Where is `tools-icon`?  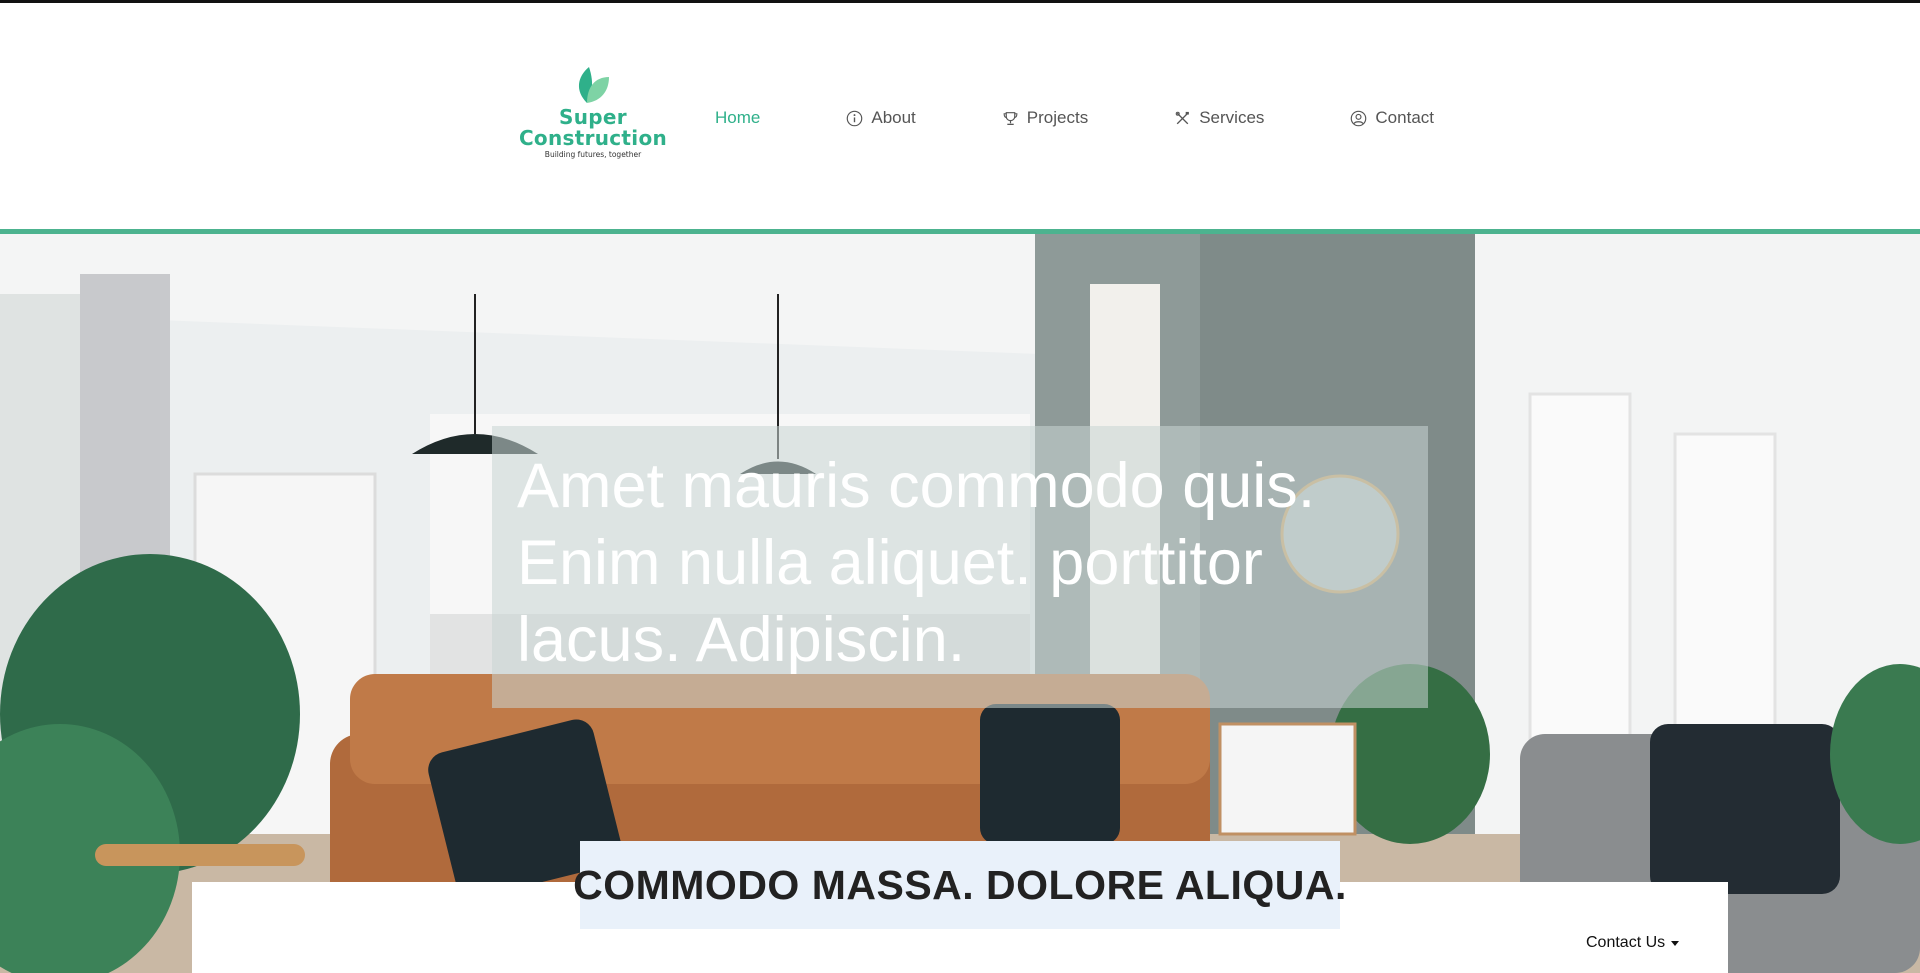 tools-icon is located at coordinates (1182, 117).